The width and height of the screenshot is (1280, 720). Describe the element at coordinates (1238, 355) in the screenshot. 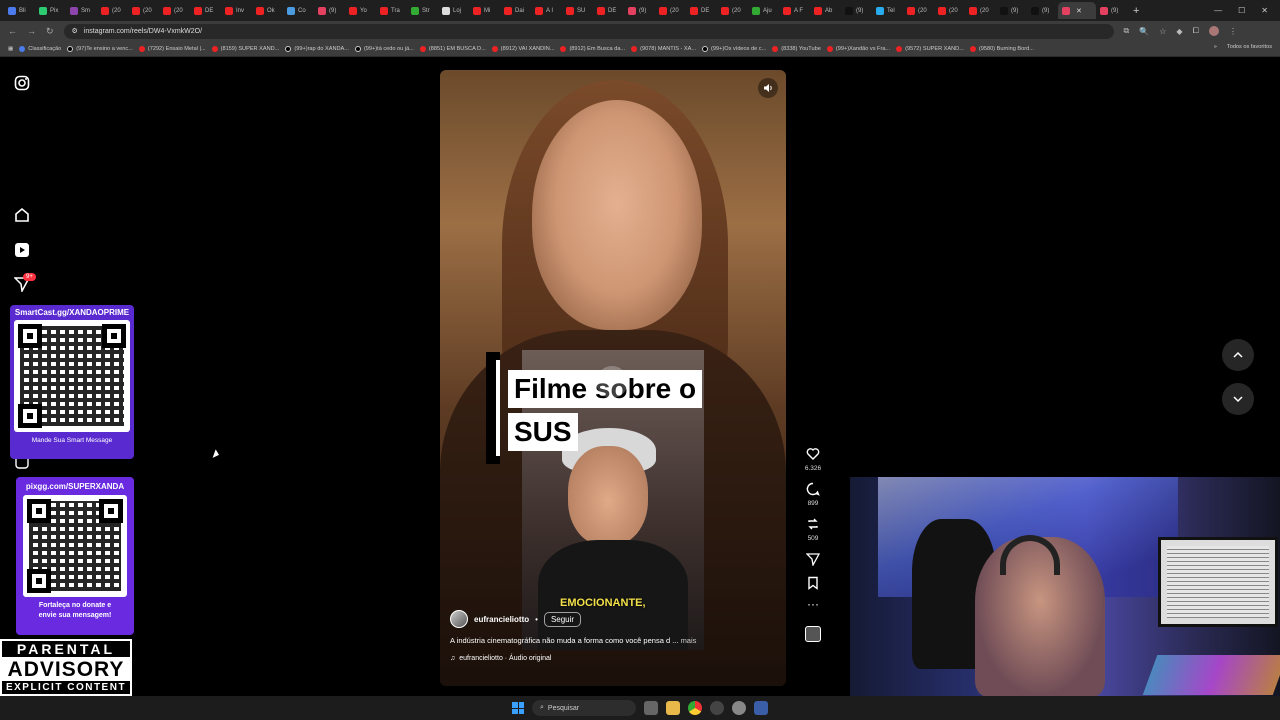

I see `previous-reel-button` at that location.